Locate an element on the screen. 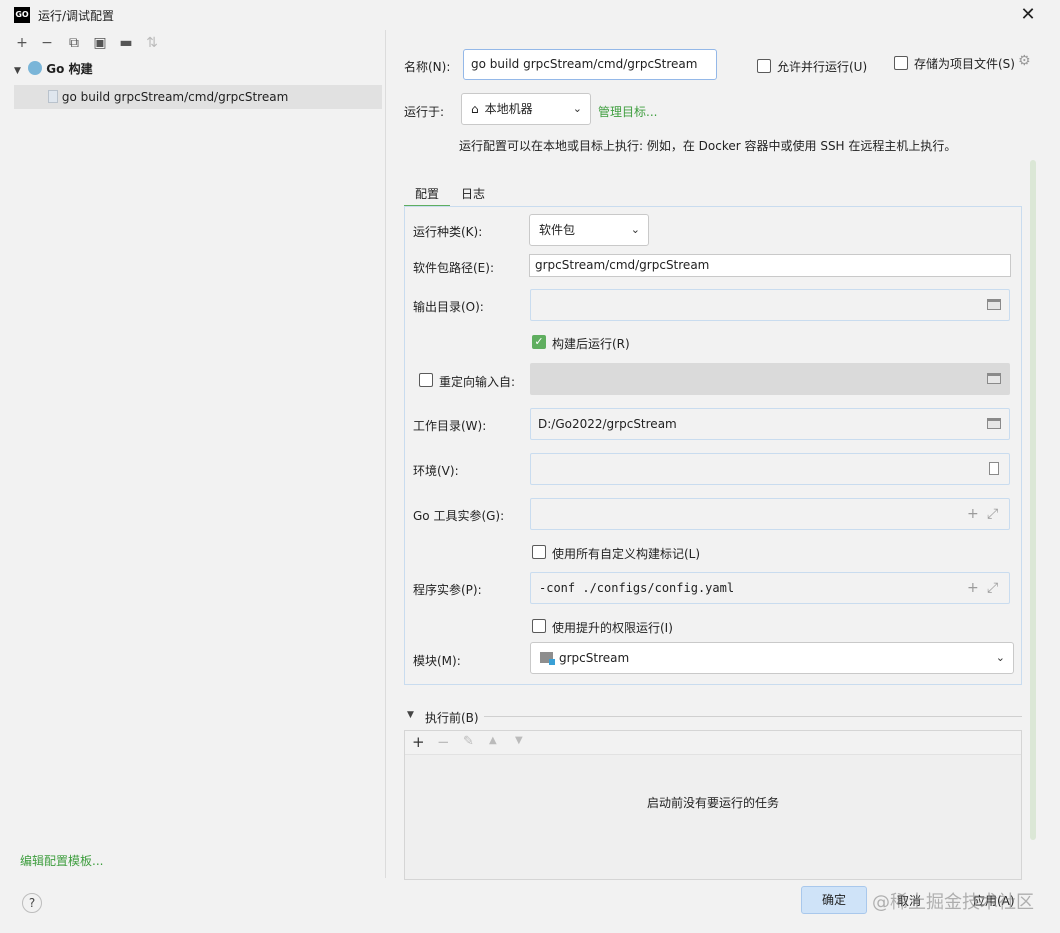 Image resolution: width=1060 pixels, height=933 pixels. tree-group-go-build: ▼ Go 构建 is located at coordinates (53, 69).